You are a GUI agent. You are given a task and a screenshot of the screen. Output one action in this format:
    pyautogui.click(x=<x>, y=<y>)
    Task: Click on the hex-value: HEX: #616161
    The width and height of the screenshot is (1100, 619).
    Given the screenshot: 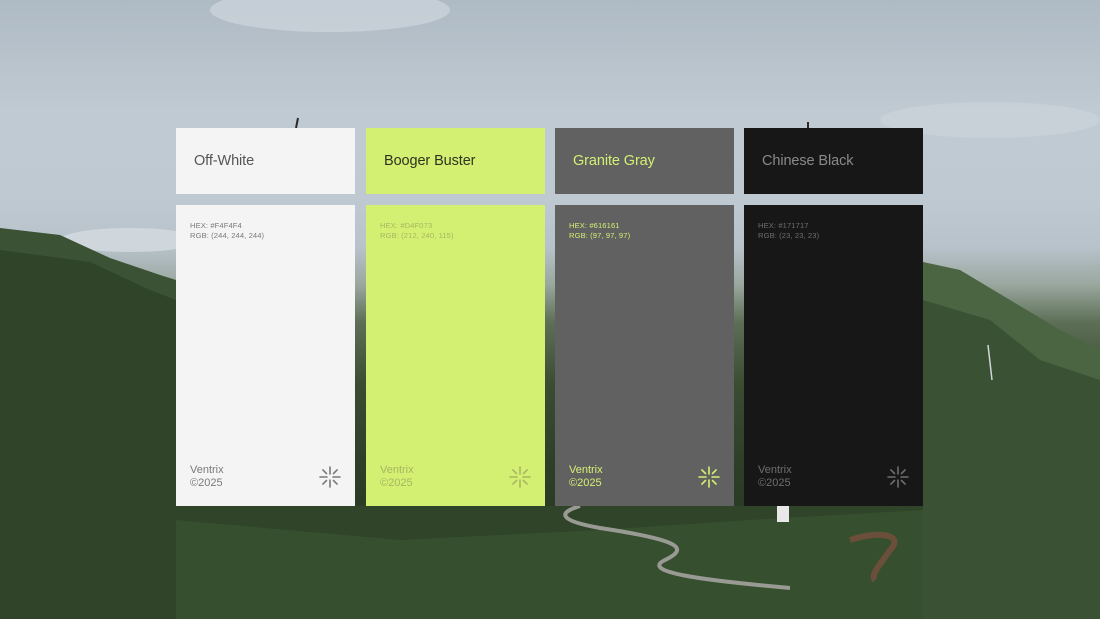 What is the action you would take?
    pyautogui.click(x=594, y=225)
    